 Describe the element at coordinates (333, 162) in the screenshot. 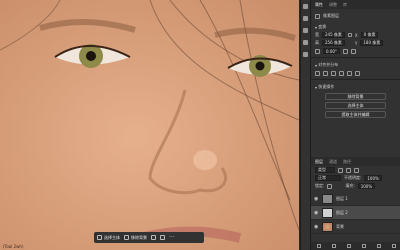

I see `tab-channels: 通道` at that location.